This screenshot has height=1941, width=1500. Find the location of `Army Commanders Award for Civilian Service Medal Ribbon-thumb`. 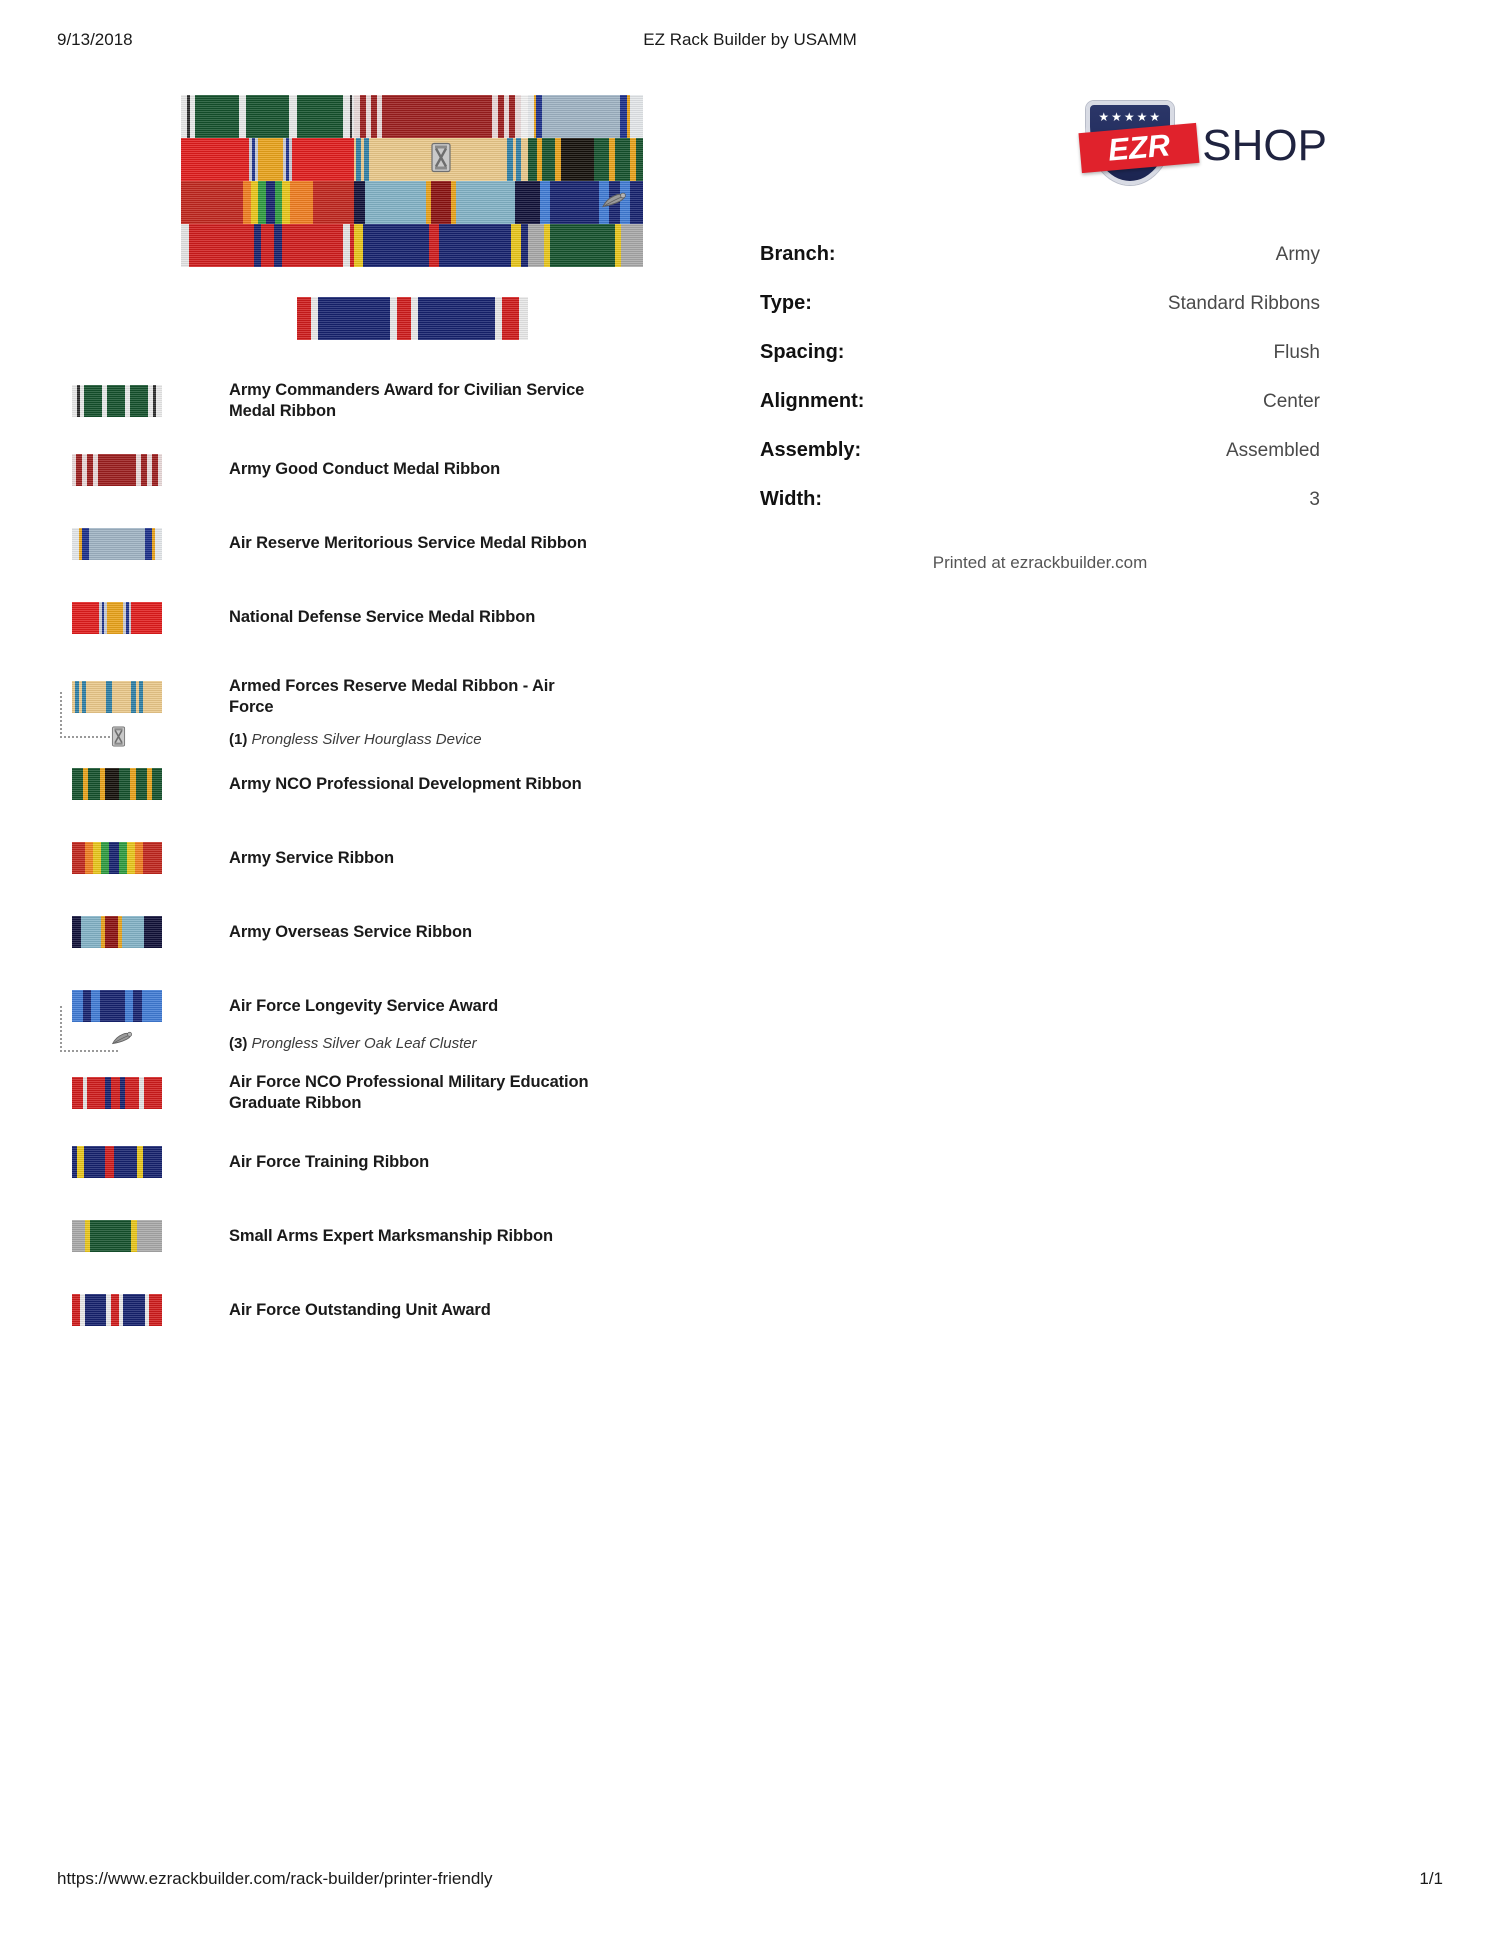

Army Commanders Award for Civilian Service Medal Ribbon-thumb is located at coordinates (117, 401).